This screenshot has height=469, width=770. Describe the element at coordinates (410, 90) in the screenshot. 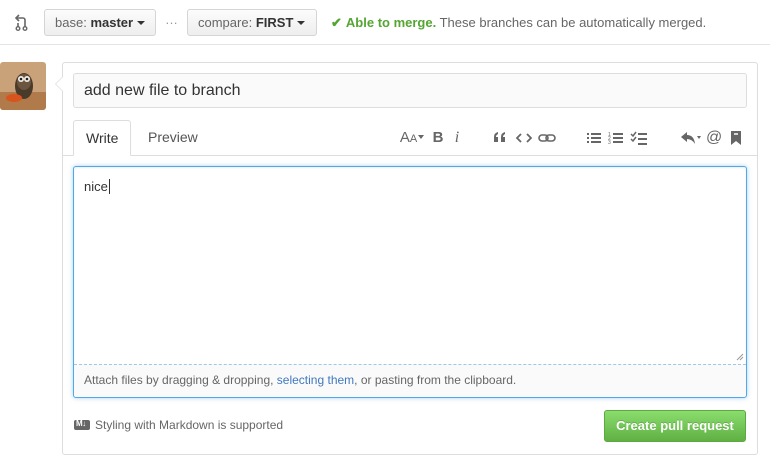

I see `pr-title-input: add new file to branch` at that location.